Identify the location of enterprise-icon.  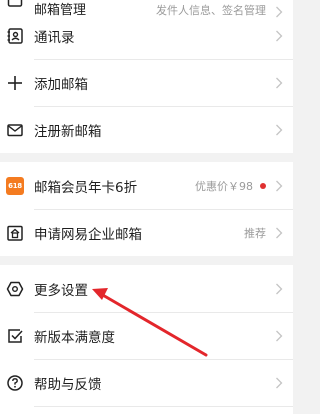
(15, 233).